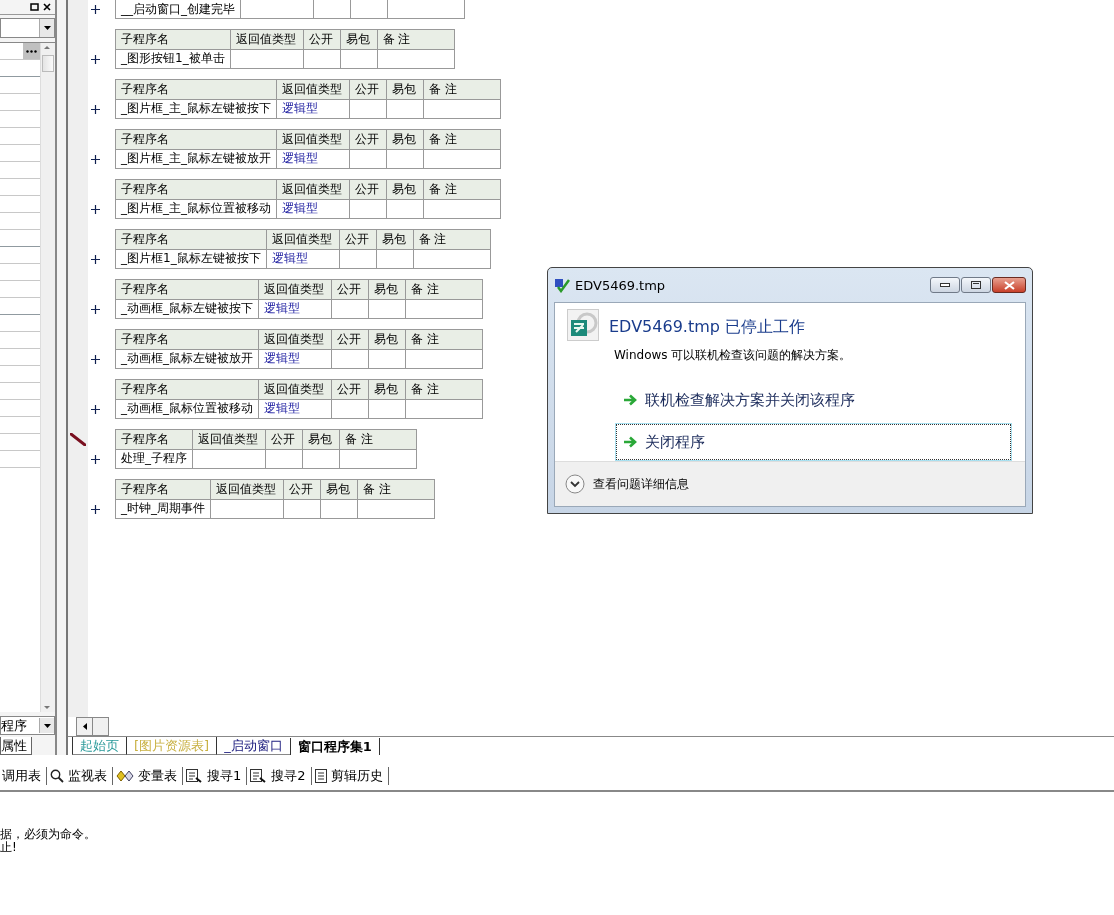 The height and width of the screenshot is (915, 1114). I want to click on scrollbar, so click(47, 377).